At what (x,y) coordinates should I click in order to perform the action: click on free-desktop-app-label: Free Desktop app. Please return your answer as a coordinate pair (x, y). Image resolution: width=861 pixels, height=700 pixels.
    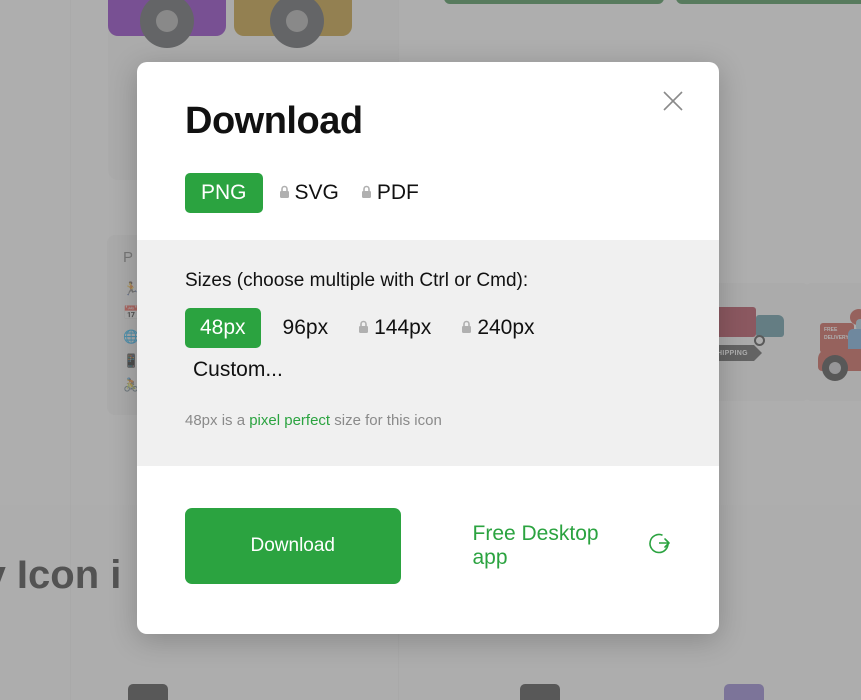
    Looking at the image, I should click on (535, 545).